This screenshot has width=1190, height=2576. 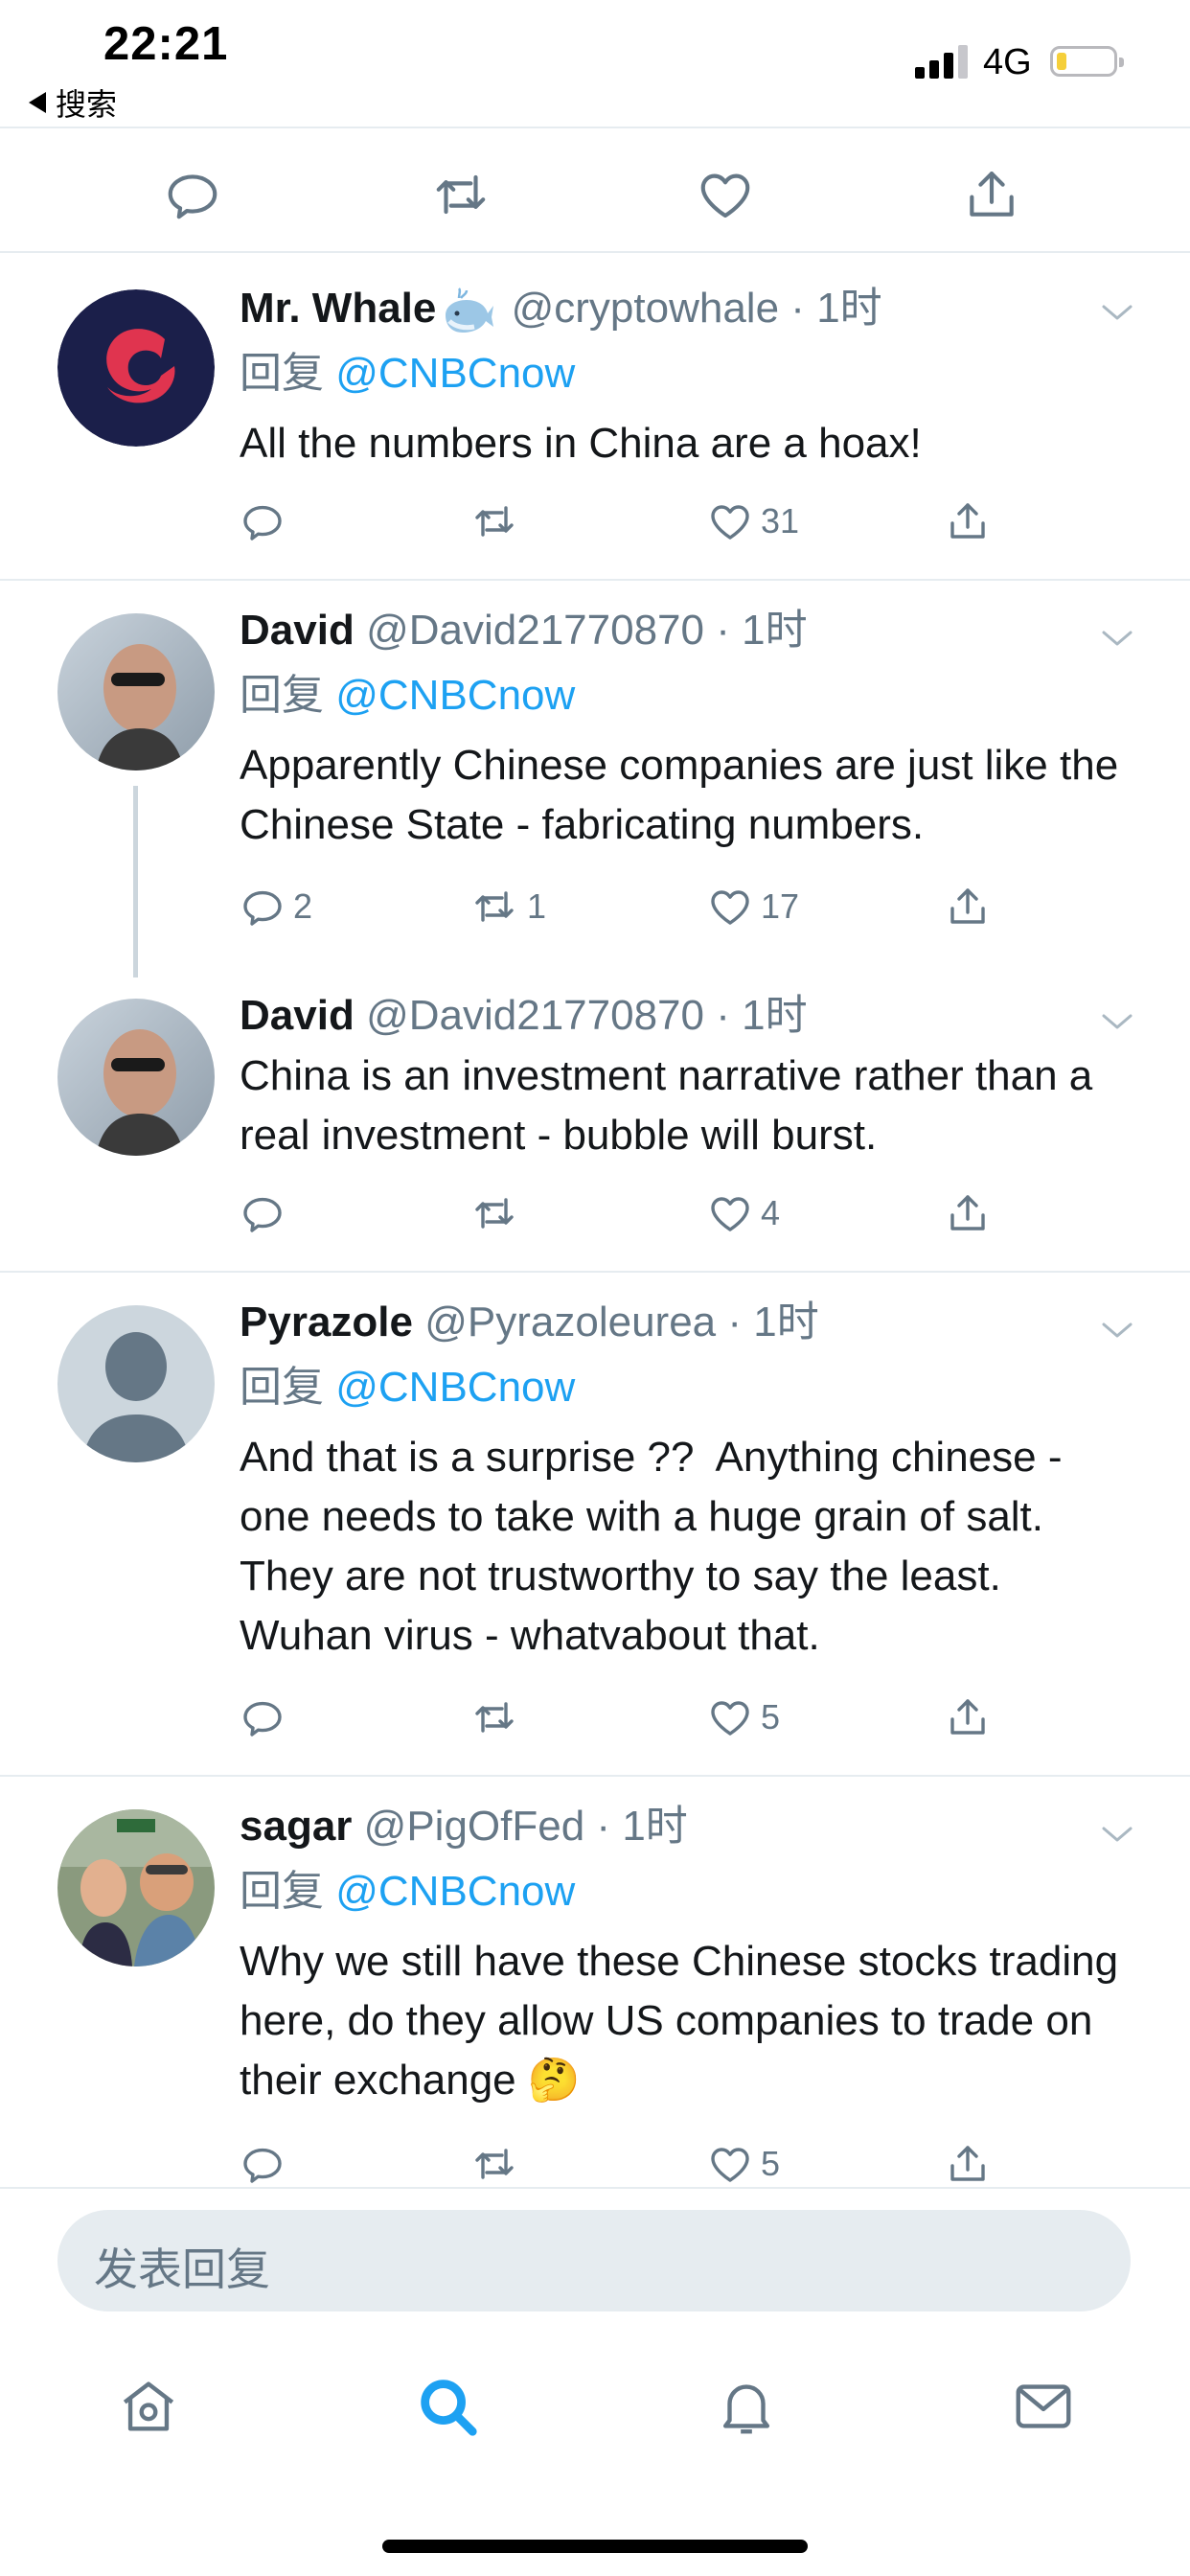 What do you see at coordinates (570, 1322) in the screenshot?
I see `user-handle: @Pyrazoleurea` at bounding box center [570, 1322].